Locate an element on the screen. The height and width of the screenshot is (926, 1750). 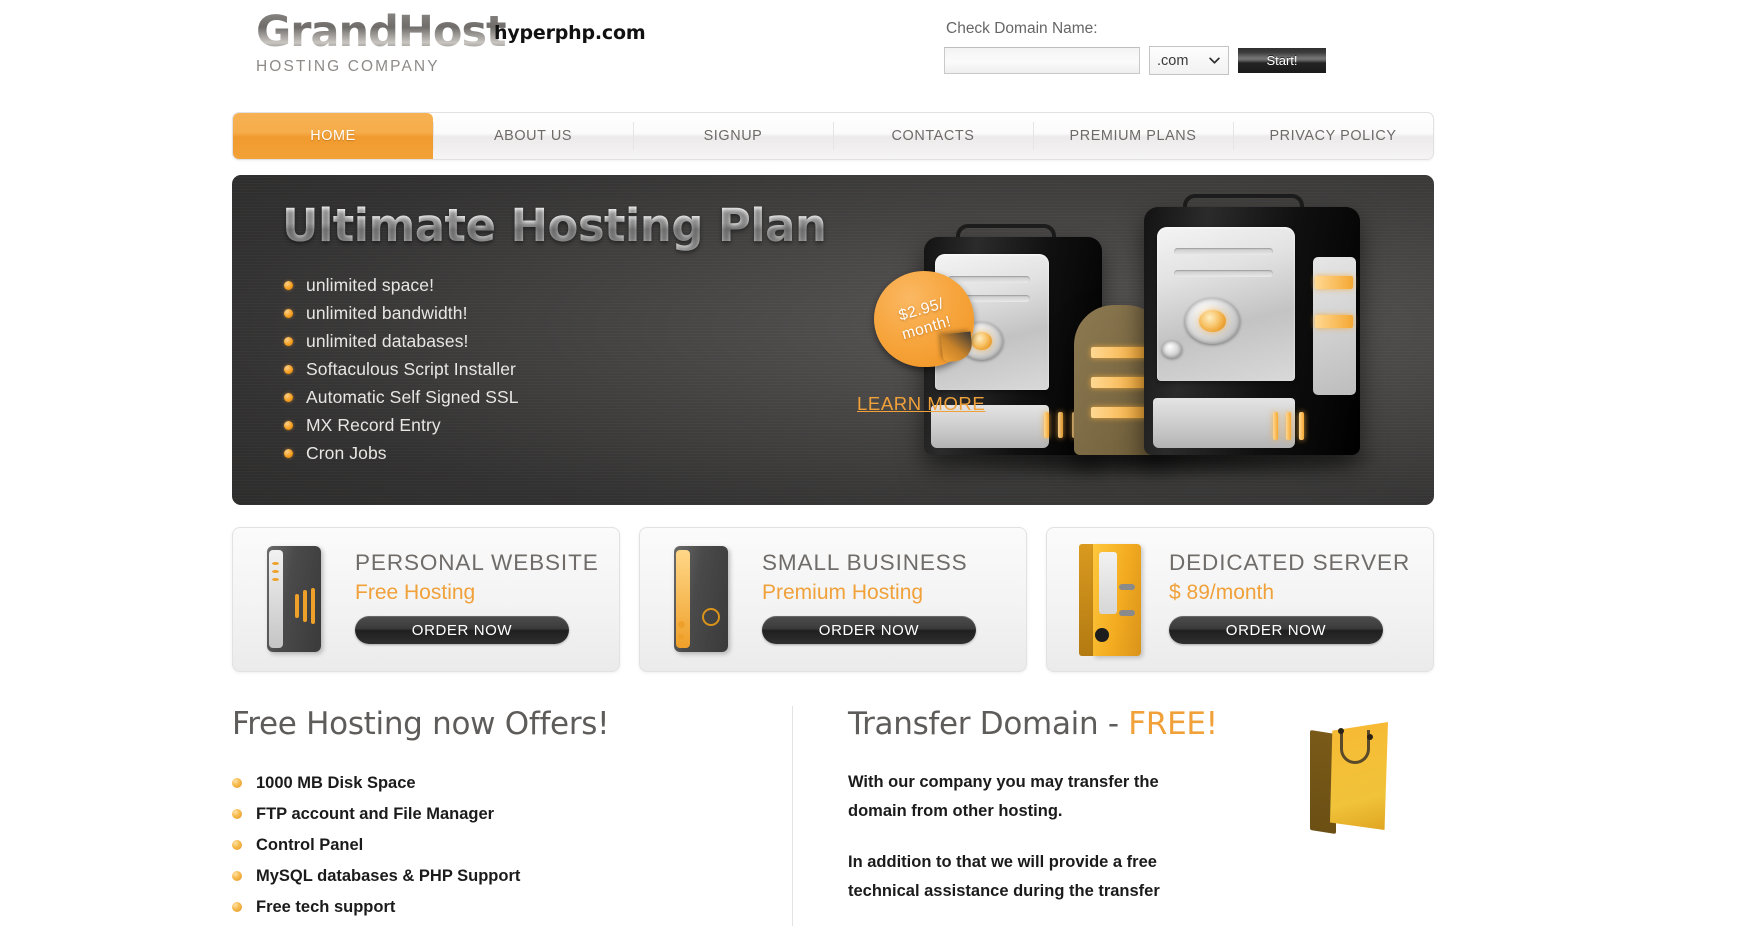
plan-card-dedicated-server: DEDICATED SERVER $ 89/month ORDER NOW is located at coordinates (1240, 599).